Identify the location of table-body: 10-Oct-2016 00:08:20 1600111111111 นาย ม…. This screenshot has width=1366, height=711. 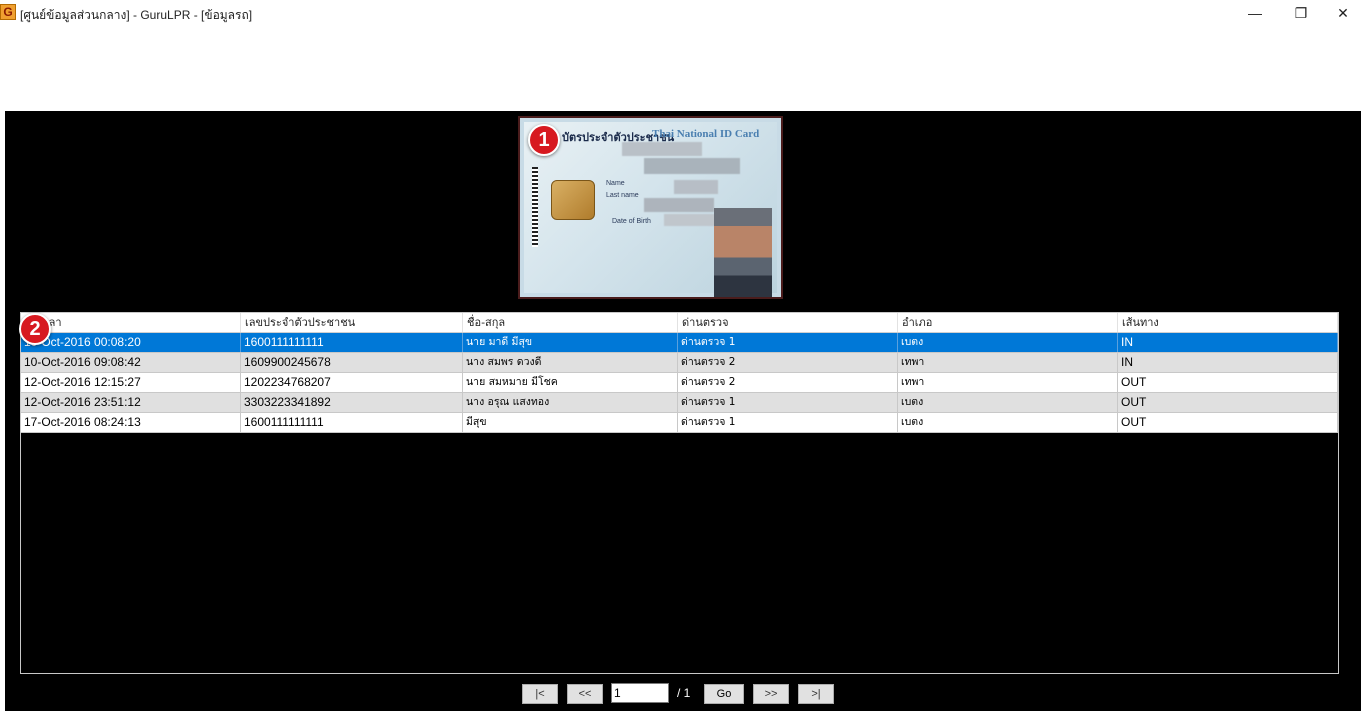
(679, 383).